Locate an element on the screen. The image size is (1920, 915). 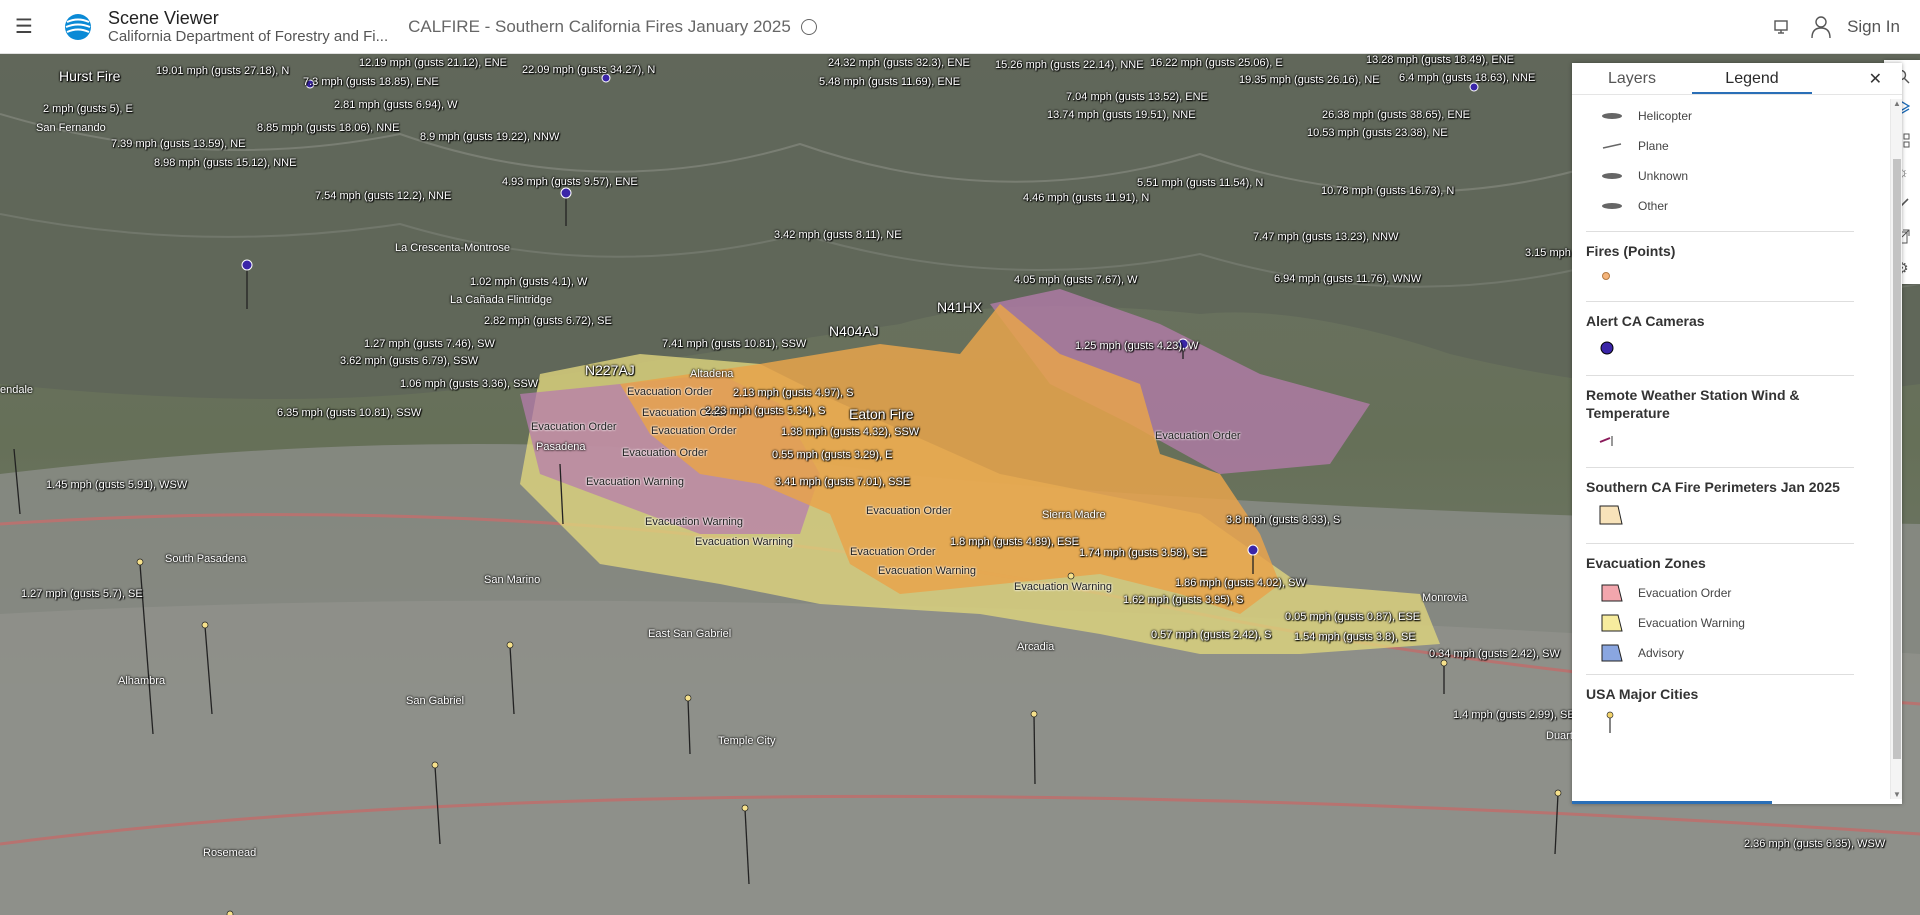
wind-label: 0.55 mph (gusts 3.29), E is located at coordinates (832, 455).